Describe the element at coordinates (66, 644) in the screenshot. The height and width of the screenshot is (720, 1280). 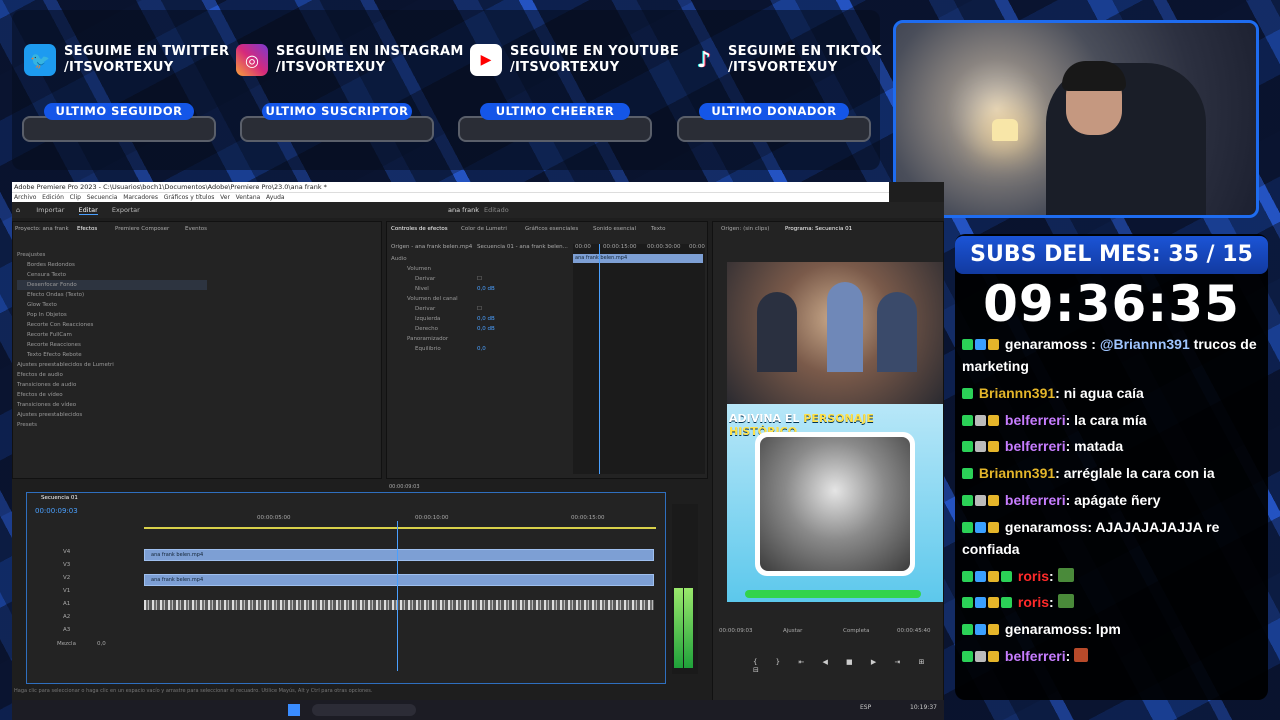
I see `mix-label: Mezcla` at that location.